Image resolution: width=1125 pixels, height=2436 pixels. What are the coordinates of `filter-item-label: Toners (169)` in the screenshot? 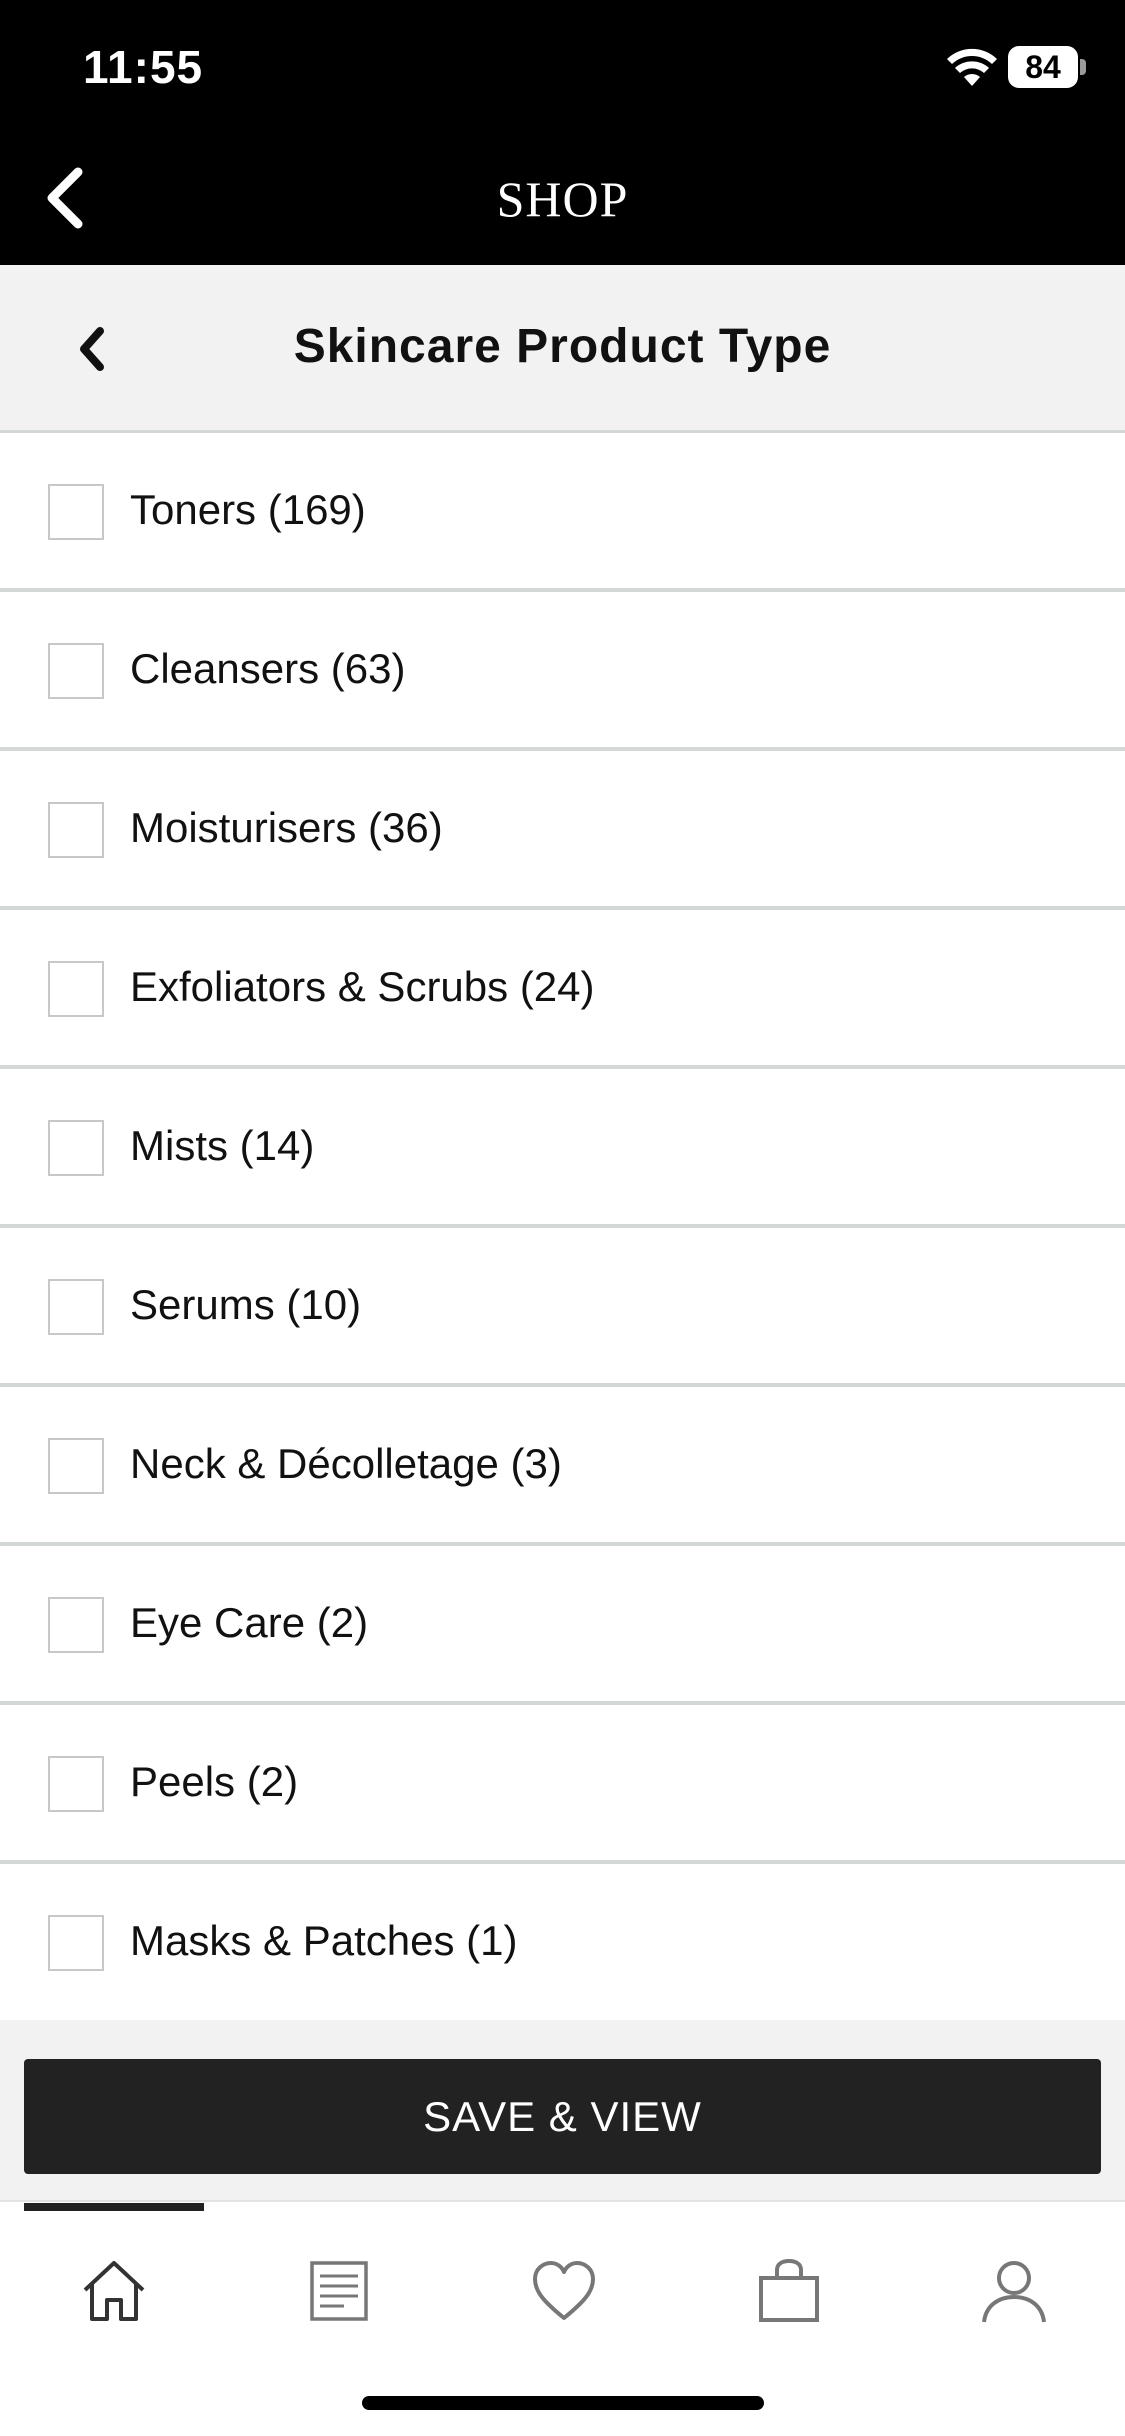 It's located at (248, 509).